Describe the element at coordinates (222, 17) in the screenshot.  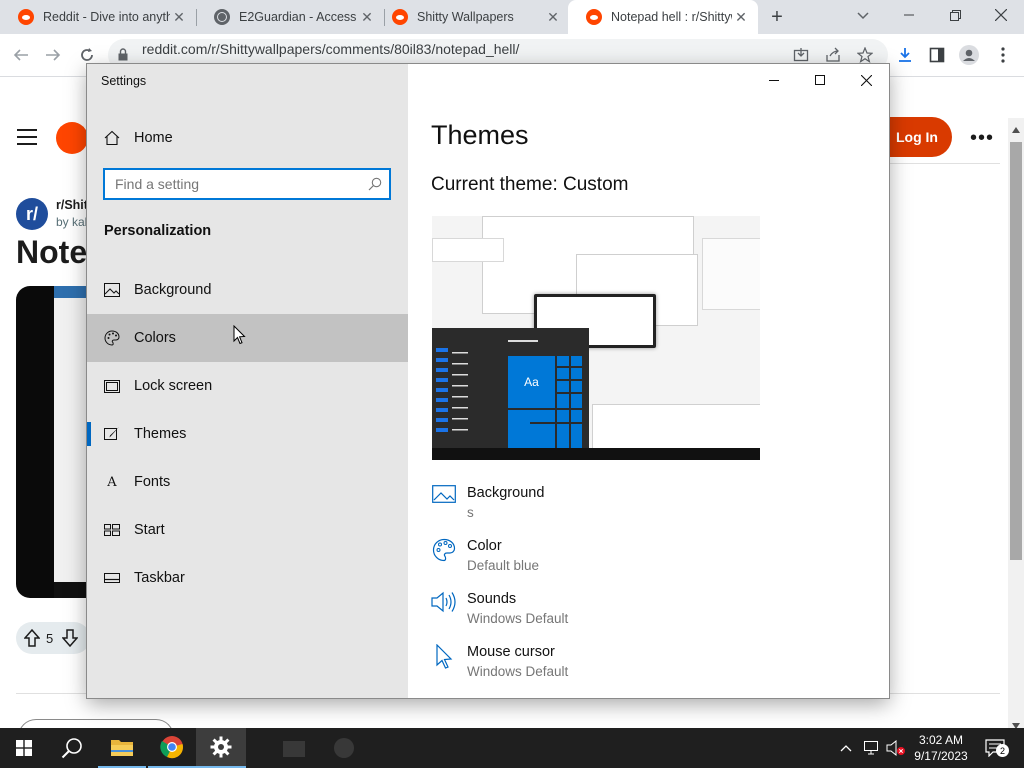
I see `globe-icon` at that location.